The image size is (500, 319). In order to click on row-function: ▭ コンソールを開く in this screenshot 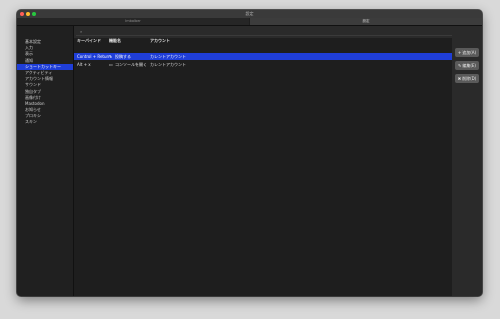, I will do `click(128, 64)`.